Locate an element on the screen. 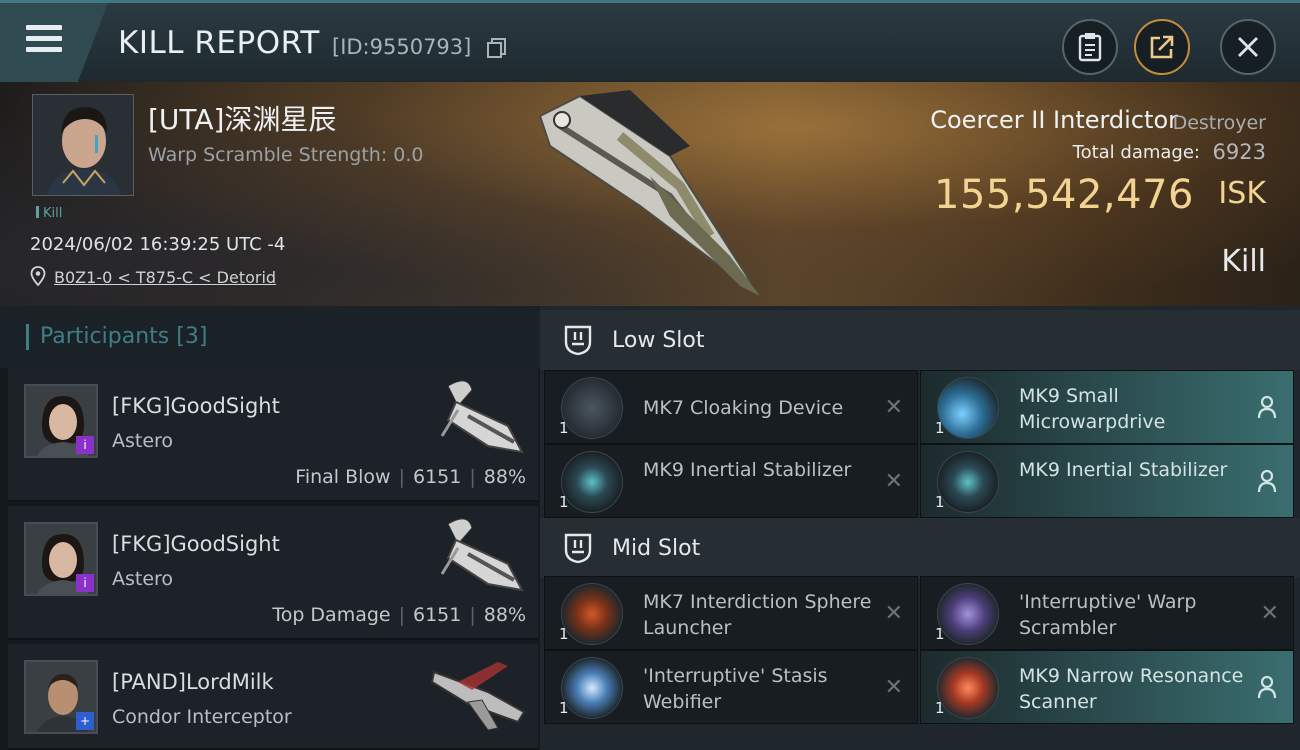 This screenshot has height=750, width=1300. page-title: KILL REPORT is located at coordinates (219, 43).